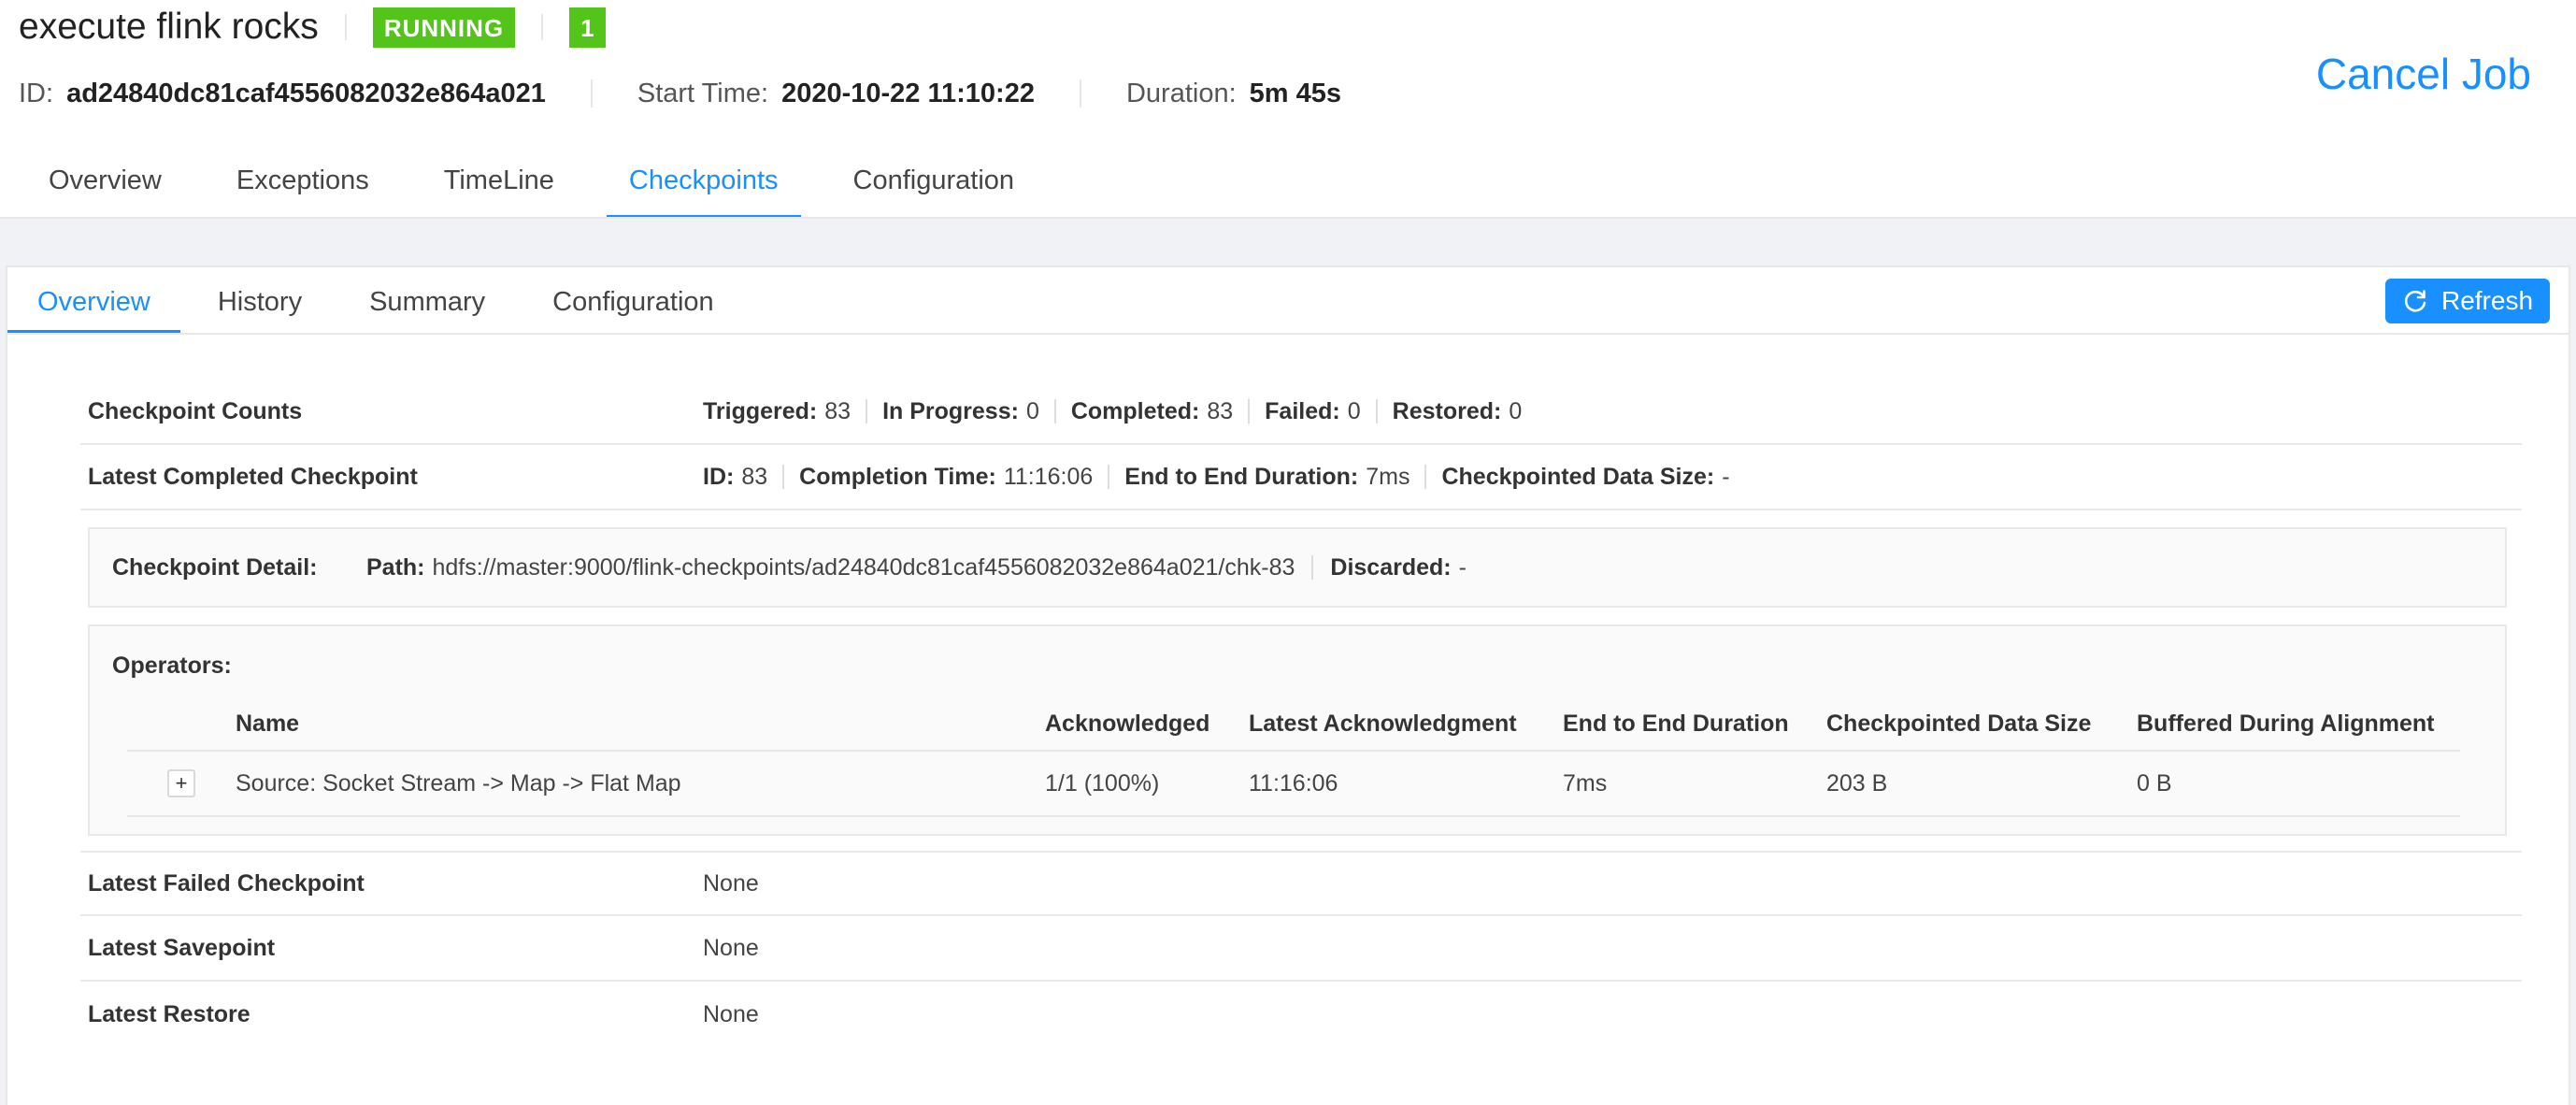  What do you see at coordinates (182, 947) in the screenshot?
I see `row-label: Latest Savepoint` at bounding box center [182, 947].